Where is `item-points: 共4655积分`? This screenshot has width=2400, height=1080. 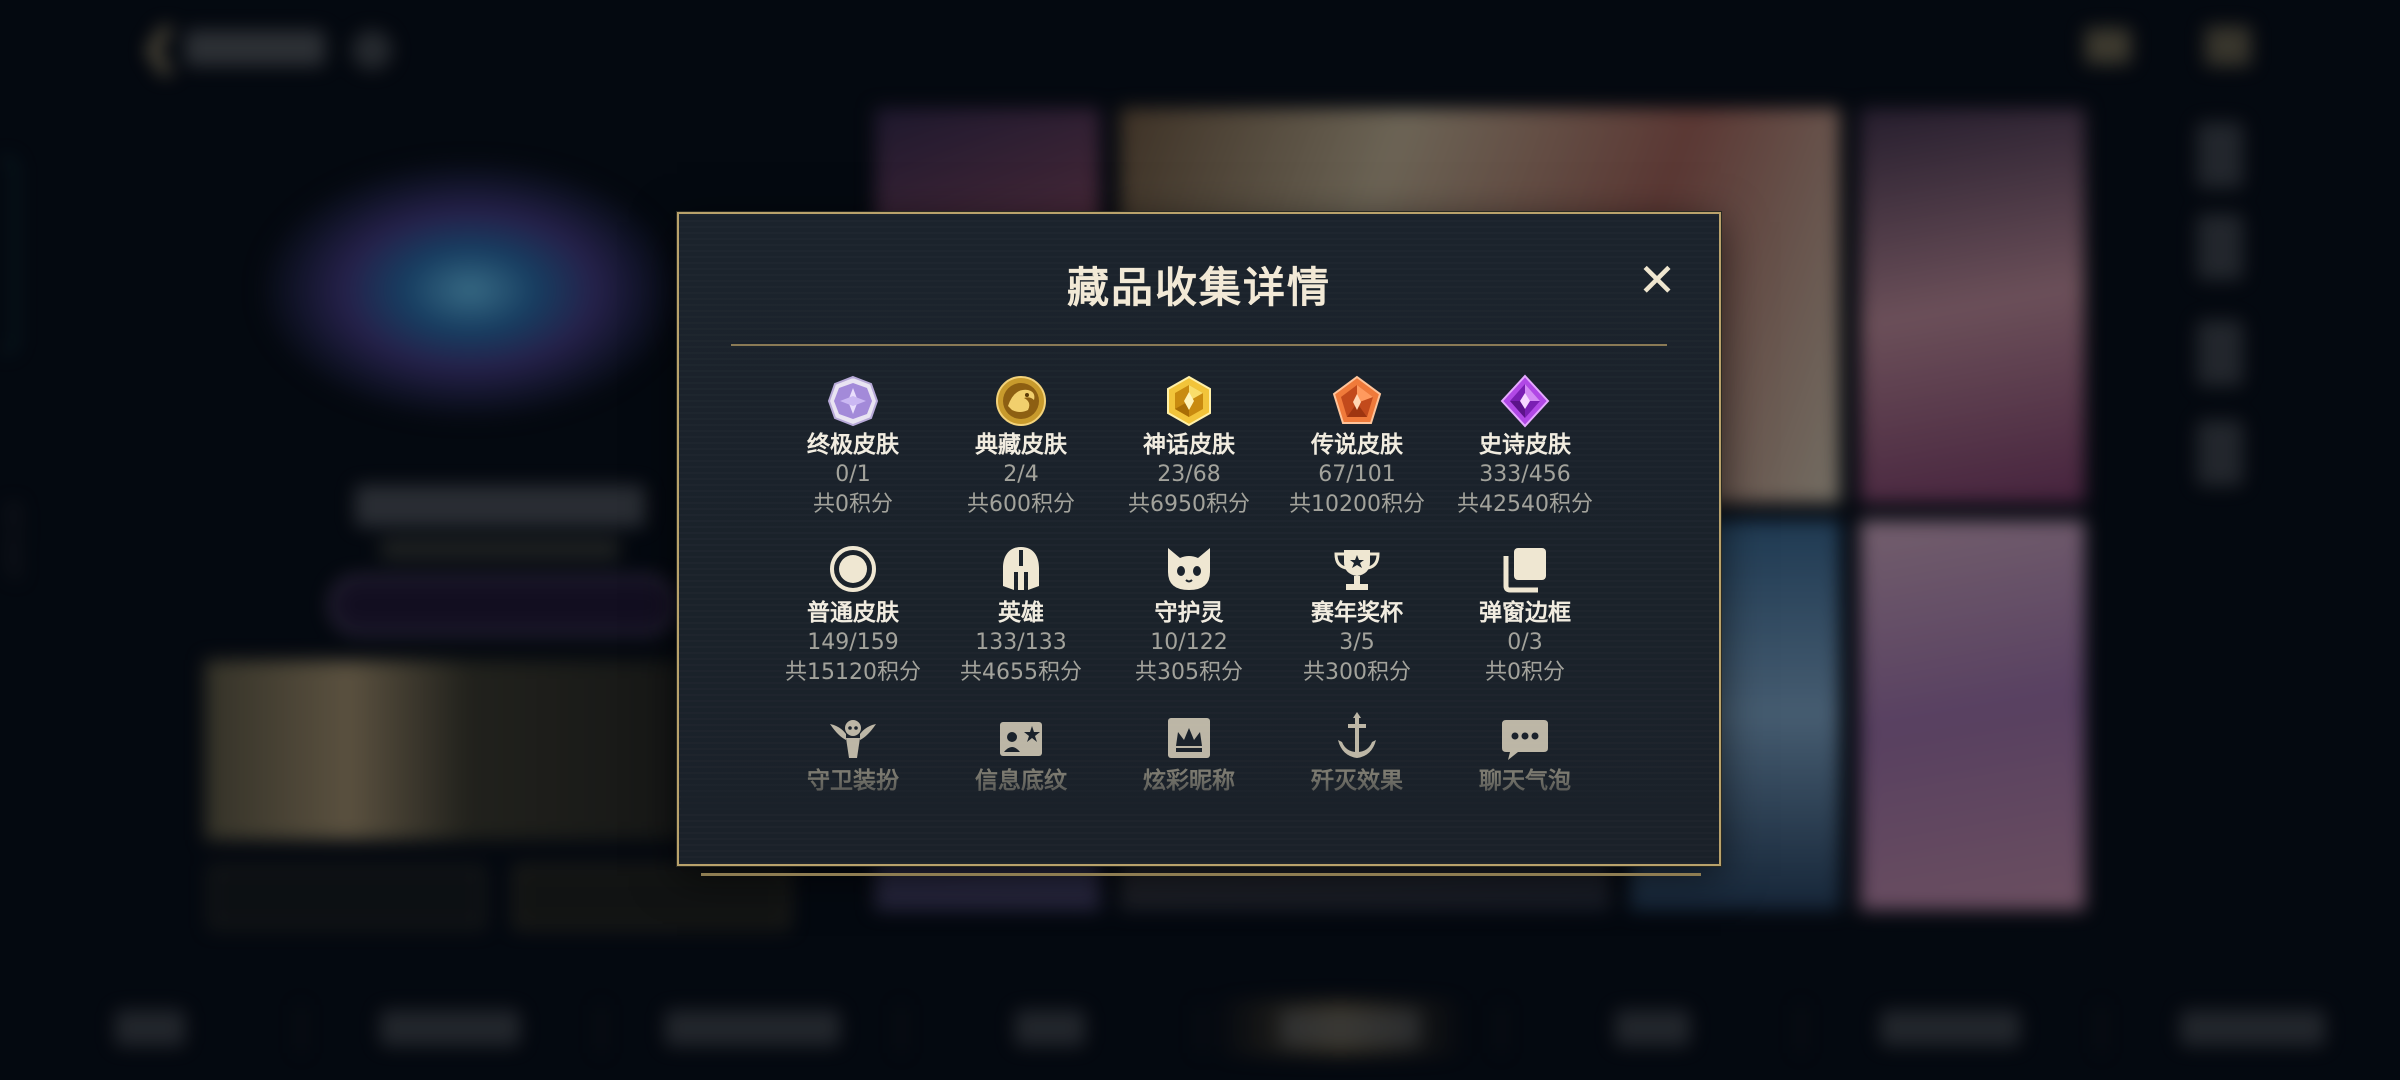 item-points: 共4655积分 is located at coordinates (1021, 672).